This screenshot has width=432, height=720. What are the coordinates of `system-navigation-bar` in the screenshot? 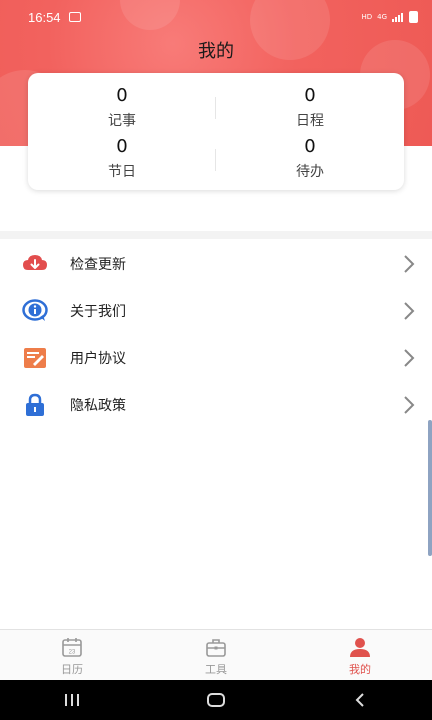 It's located at (216, 700).